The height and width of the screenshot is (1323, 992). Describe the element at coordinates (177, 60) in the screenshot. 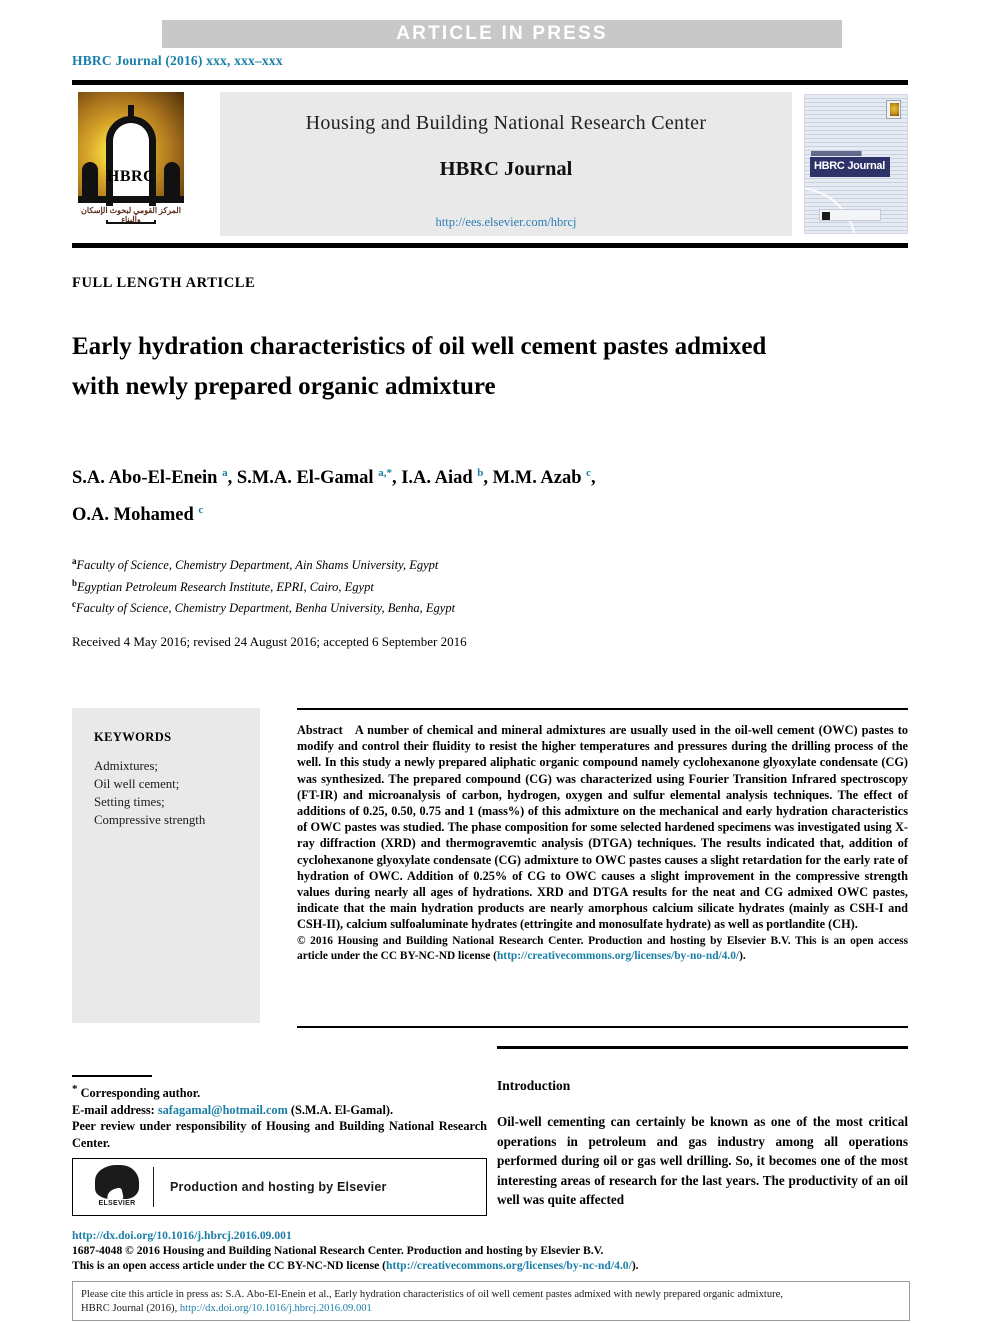

I see `running-head: HBRC Journal (2016) xxx, xxx–xxx` at that location.